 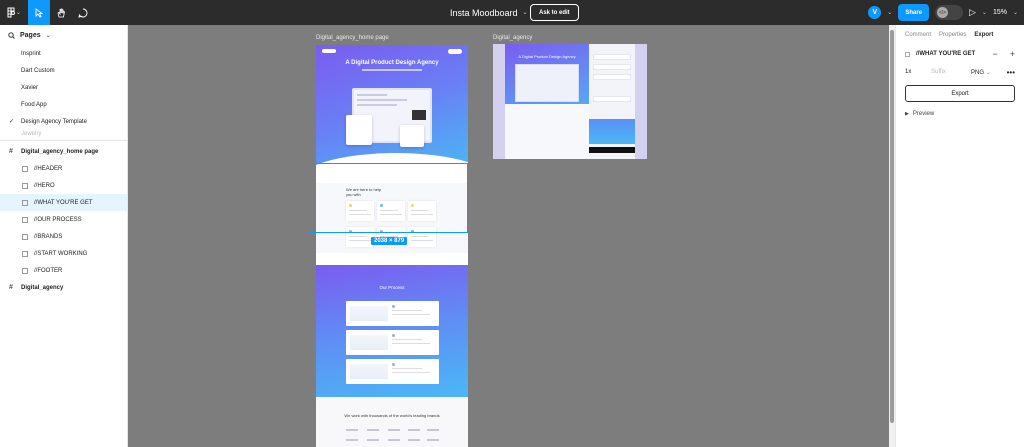 I want to click on move-tool-button, so click(x=39, y=12).